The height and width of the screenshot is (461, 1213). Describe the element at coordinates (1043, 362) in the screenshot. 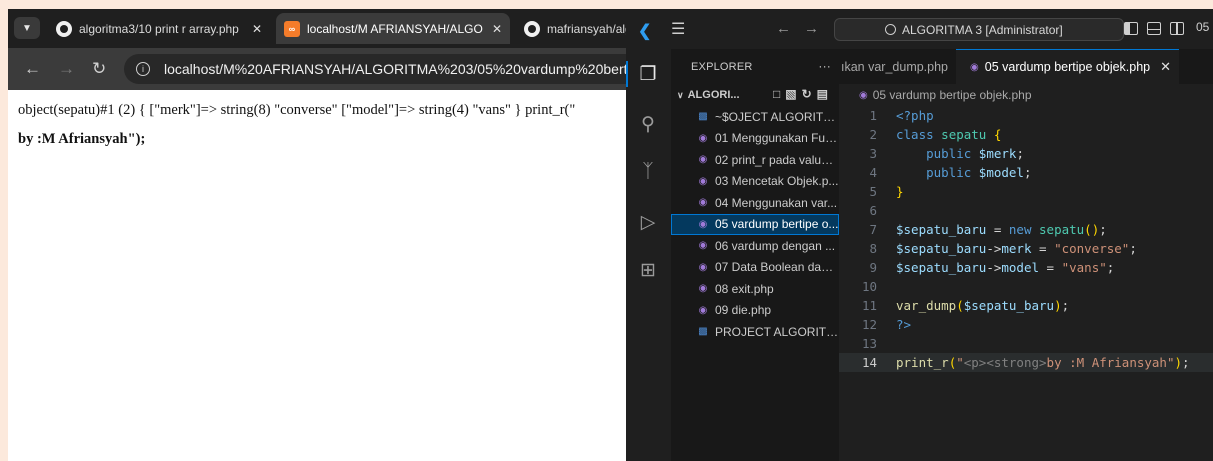

I see `code-text: print_r("<p><strong>by :M Afriansyah");` at that location.